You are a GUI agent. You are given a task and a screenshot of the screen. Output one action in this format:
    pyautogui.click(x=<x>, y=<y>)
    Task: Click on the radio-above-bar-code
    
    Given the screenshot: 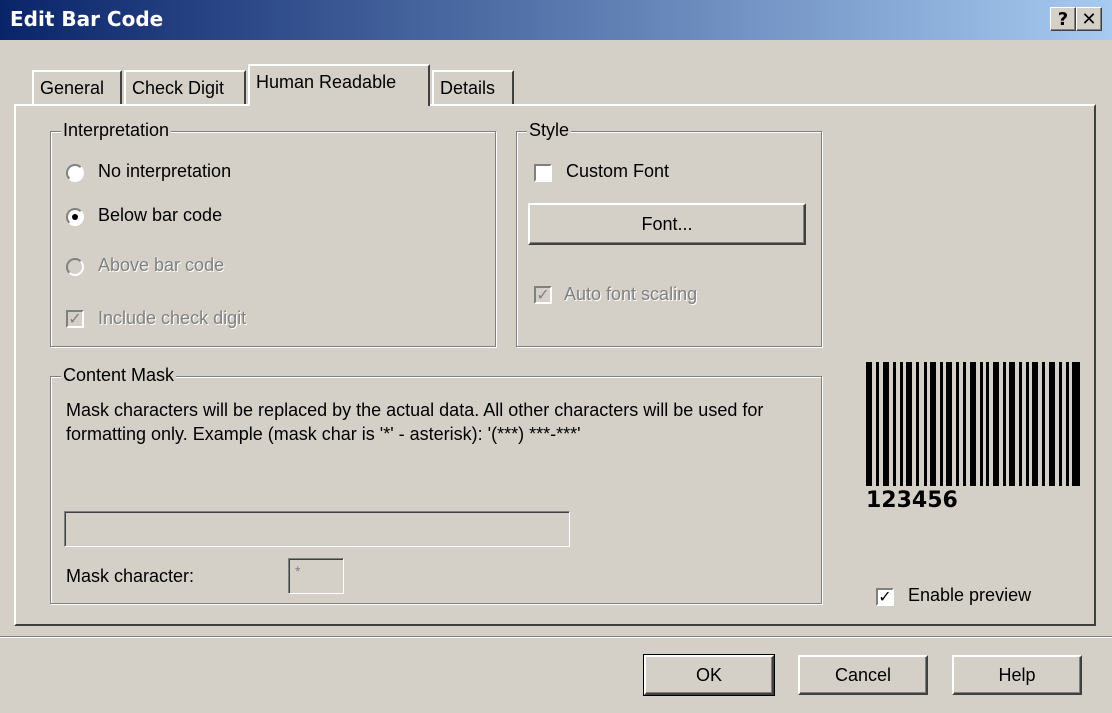 What is the action you would take?
    pyautogui.click(x=75, y=267)
    